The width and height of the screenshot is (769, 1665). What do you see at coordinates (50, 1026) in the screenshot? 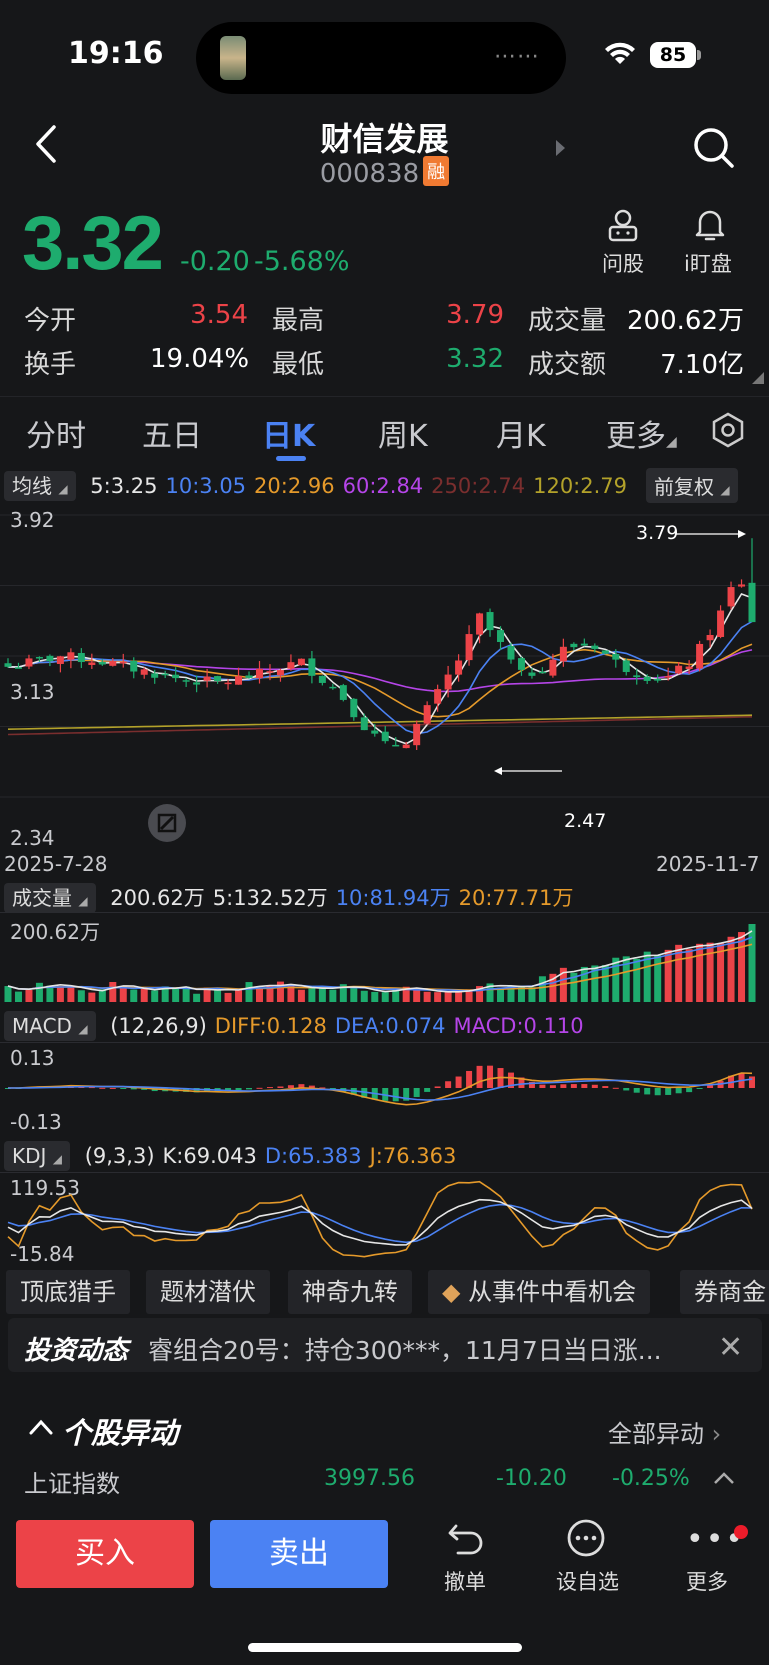
I see `macd-selector: MACD ◢` at bounding box center [50, 1026].